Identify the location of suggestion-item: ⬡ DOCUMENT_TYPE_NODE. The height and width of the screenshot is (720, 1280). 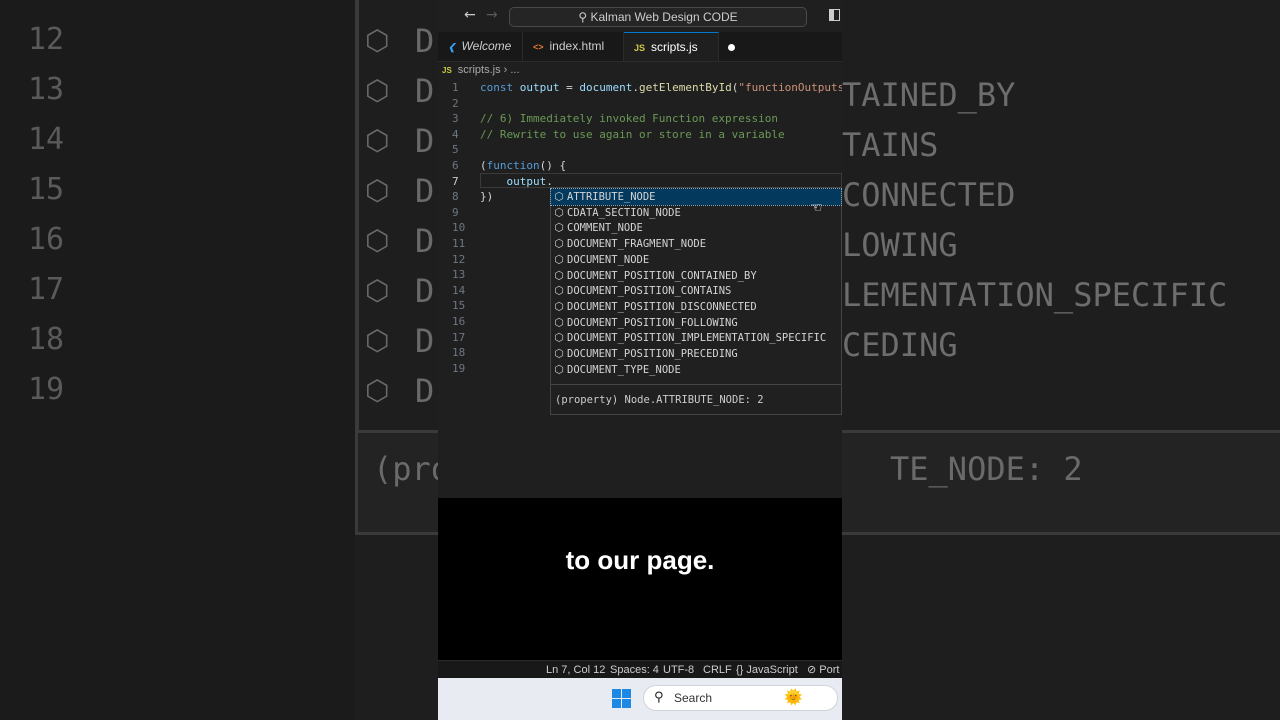
(696, 370).